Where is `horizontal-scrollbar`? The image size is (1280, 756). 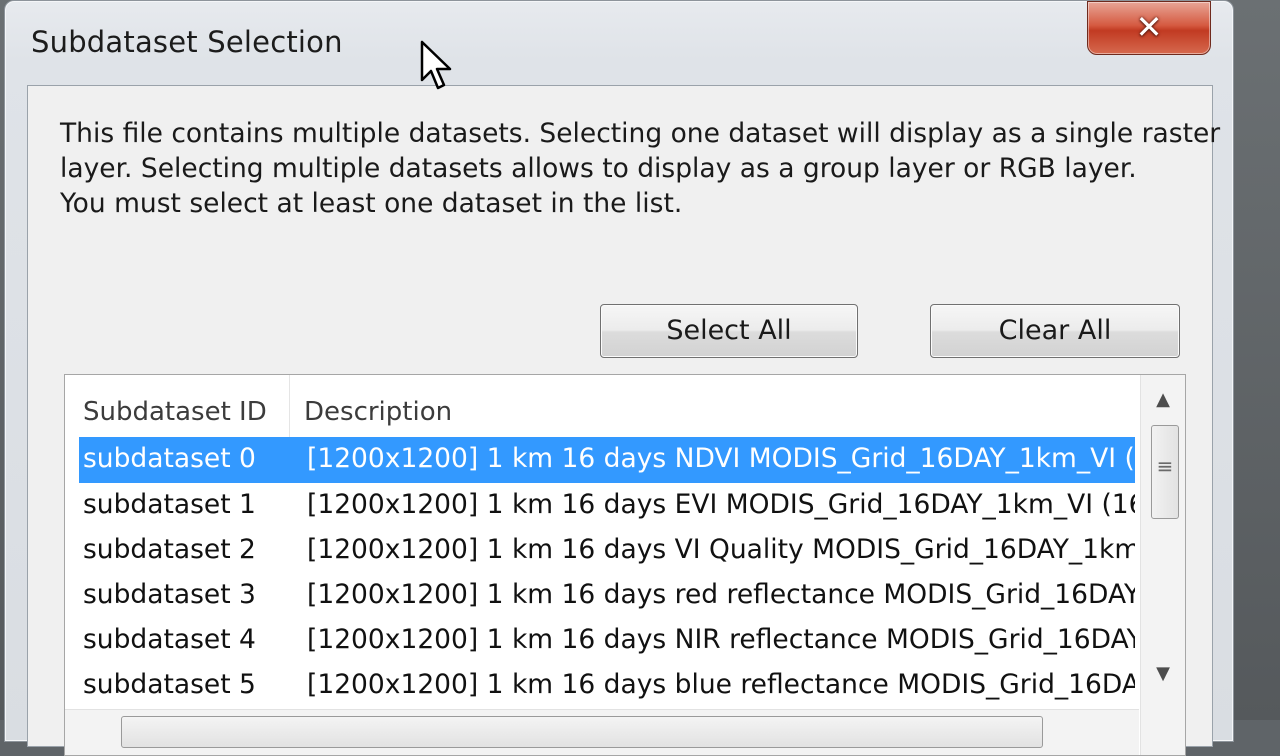
horizontal-scrollbar is located at coordinates (602, 732).